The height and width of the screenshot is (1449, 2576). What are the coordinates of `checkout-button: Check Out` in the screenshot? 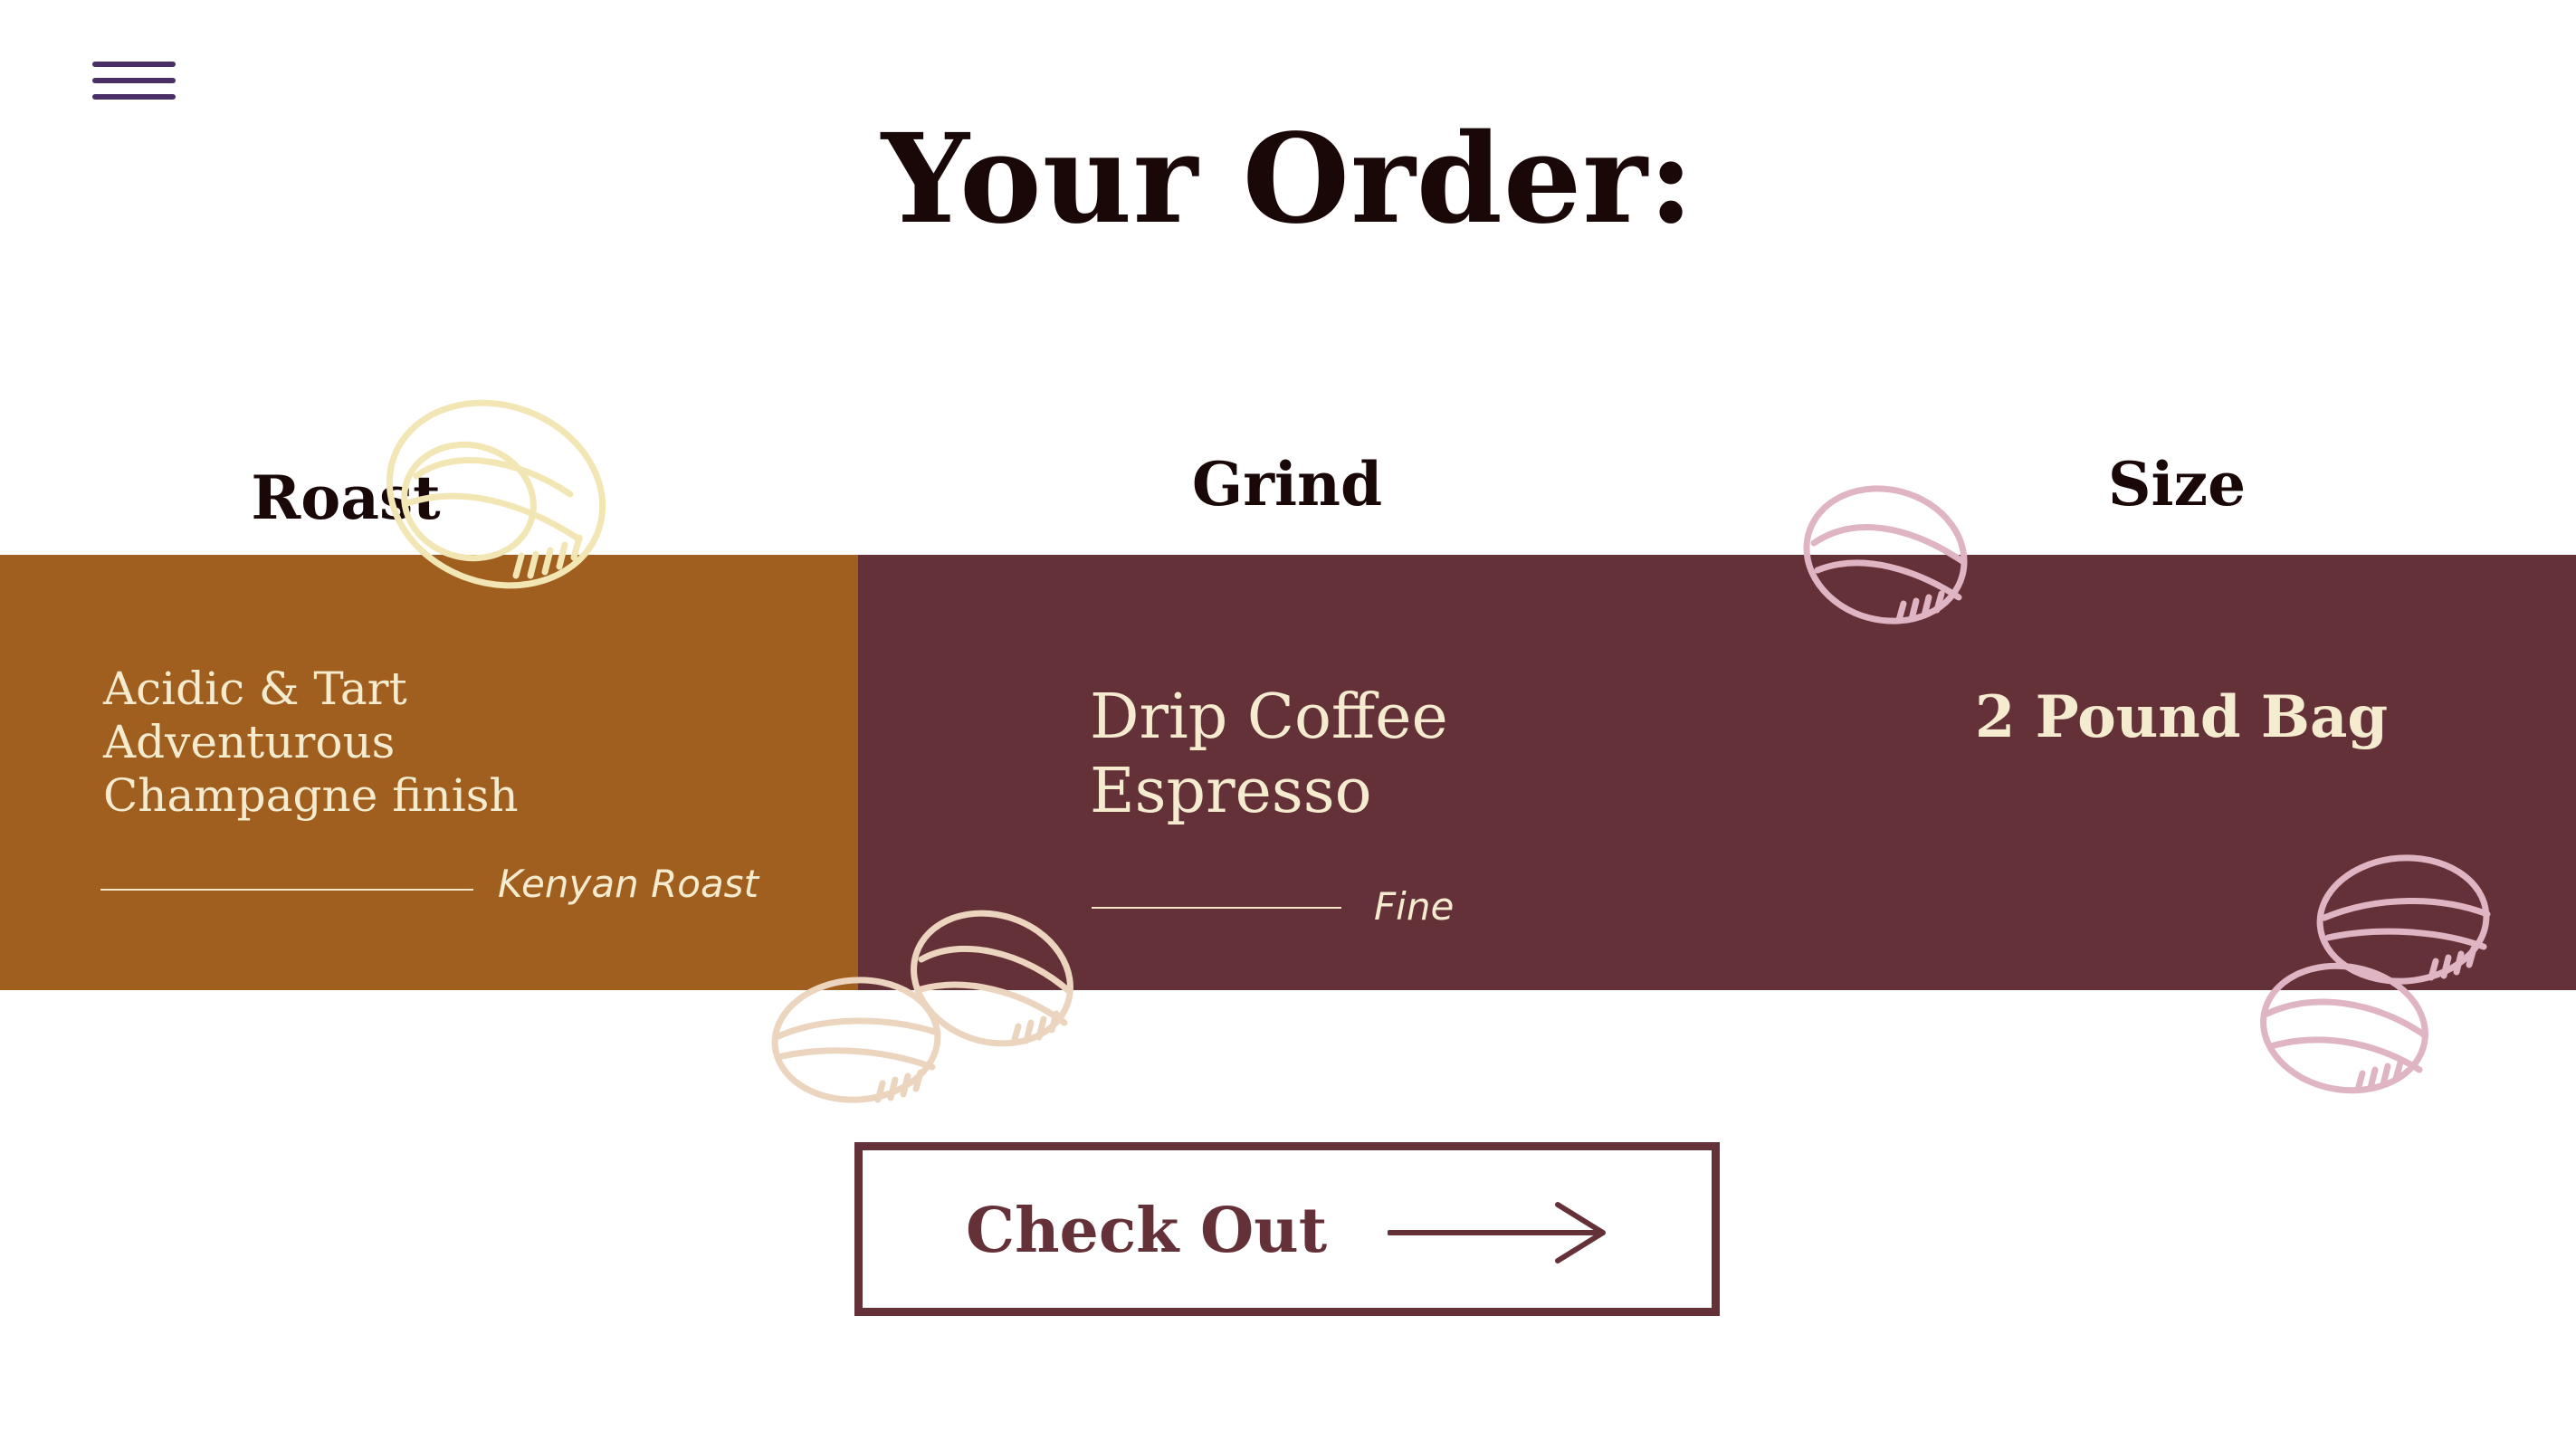 It's located at (1287, 1229).